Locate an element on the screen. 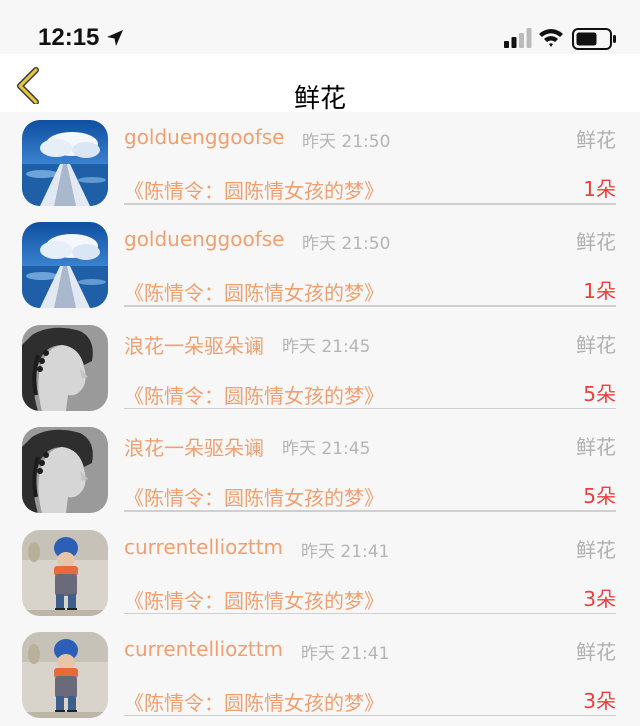 This screenshot has height=726, width=640. cellular-signal-icon is located at coordinates (518, 38).